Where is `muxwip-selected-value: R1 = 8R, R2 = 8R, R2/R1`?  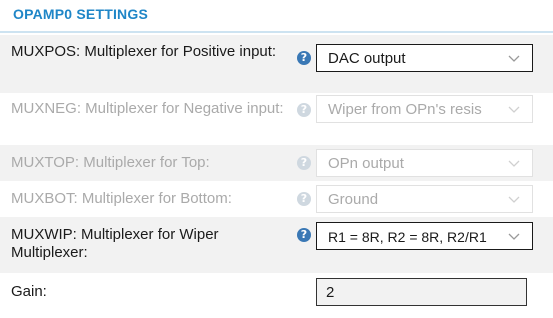
muxwip-selected-value: R1 = 8R, R2 = 8R, R2/R1 is located at coordinates (407, 237).